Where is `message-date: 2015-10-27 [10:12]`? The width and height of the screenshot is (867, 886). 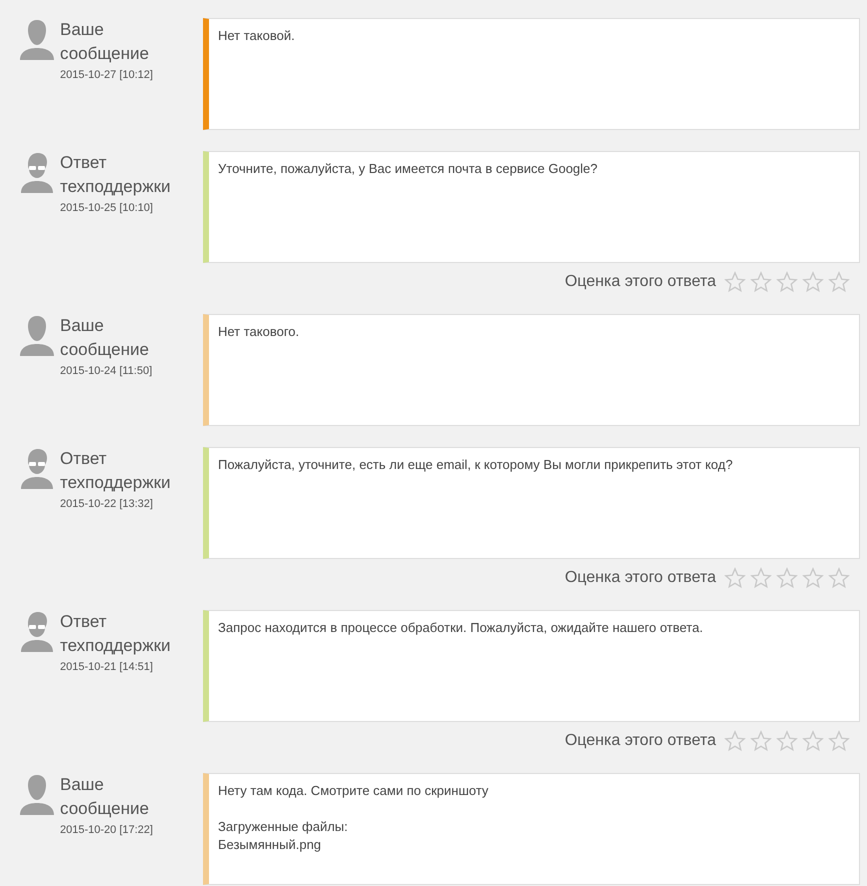
message-date: 2015-10-27 [10:12] is located at coordinates (107, 75).